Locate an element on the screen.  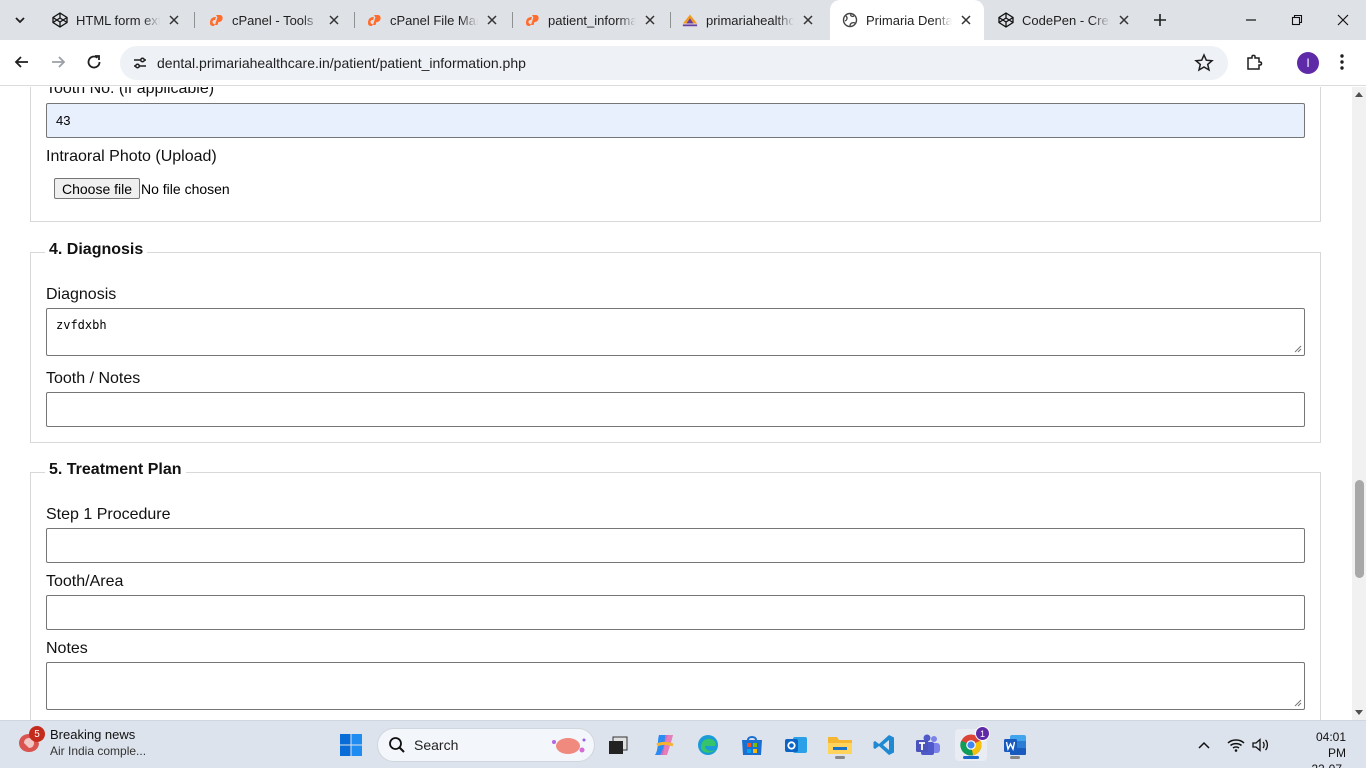
notes-label: Notes is located at coordinates (67, 648).